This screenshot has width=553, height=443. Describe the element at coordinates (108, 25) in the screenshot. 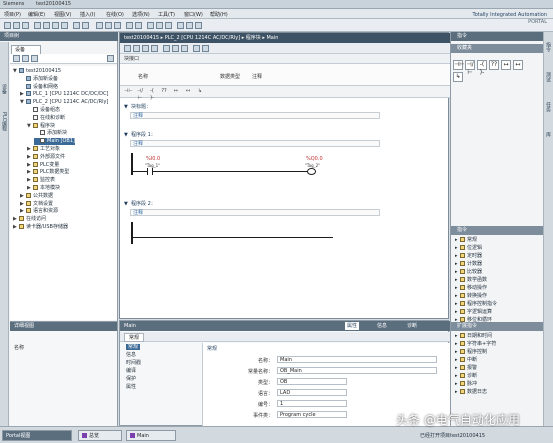

I see `download-icon` at that location.